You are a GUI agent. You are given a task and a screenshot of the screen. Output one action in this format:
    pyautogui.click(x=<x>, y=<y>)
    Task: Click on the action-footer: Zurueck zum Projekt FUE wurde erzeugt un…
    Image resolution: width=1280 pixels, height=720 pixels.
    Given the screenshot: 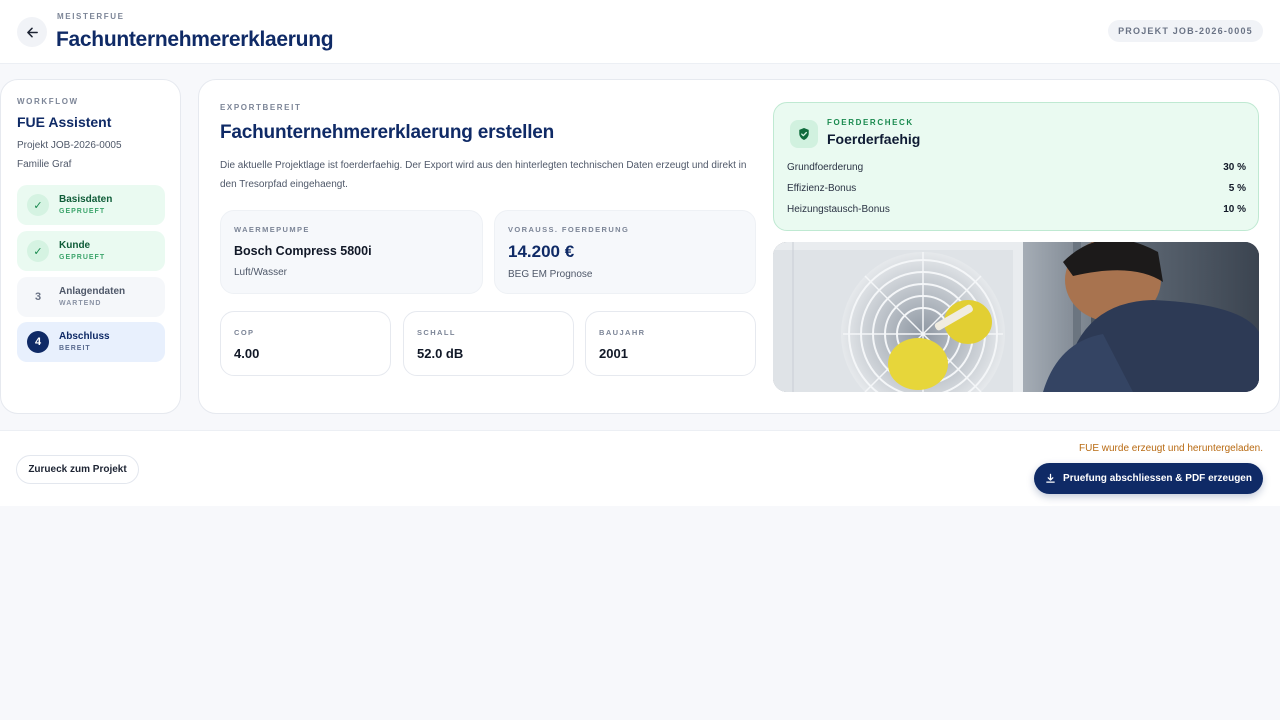 What is the action you would take?
    pyautogui.click(x=640, y=468)
    